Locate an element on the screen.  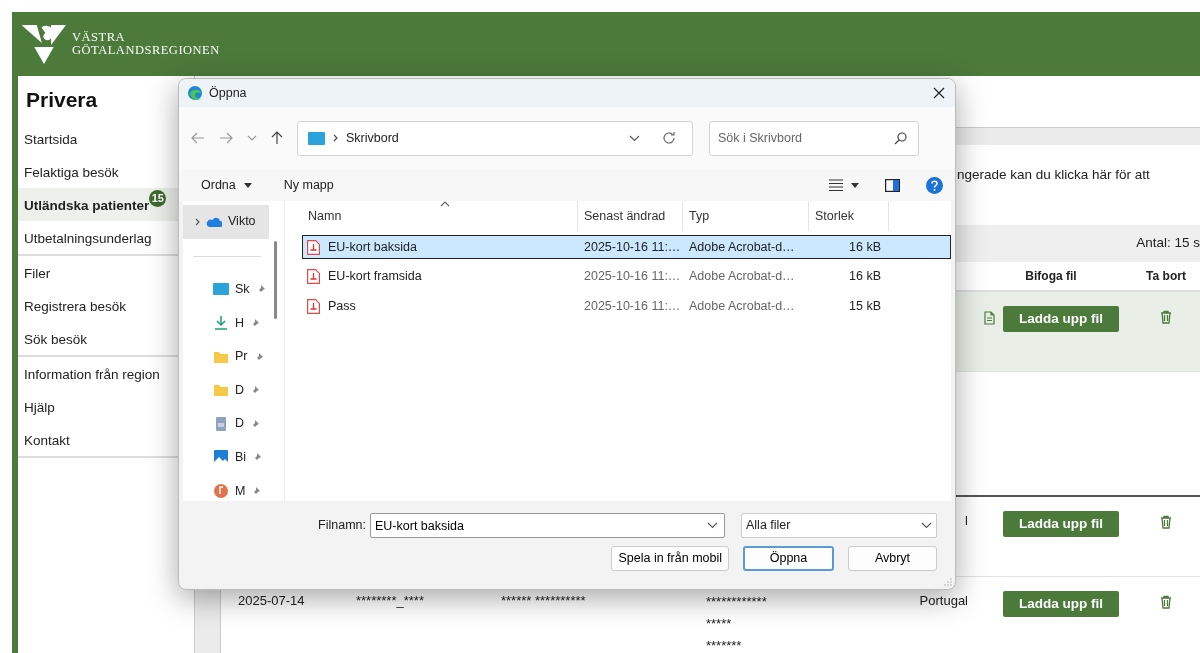
refresh-icon is located at coordinates (669, 138).